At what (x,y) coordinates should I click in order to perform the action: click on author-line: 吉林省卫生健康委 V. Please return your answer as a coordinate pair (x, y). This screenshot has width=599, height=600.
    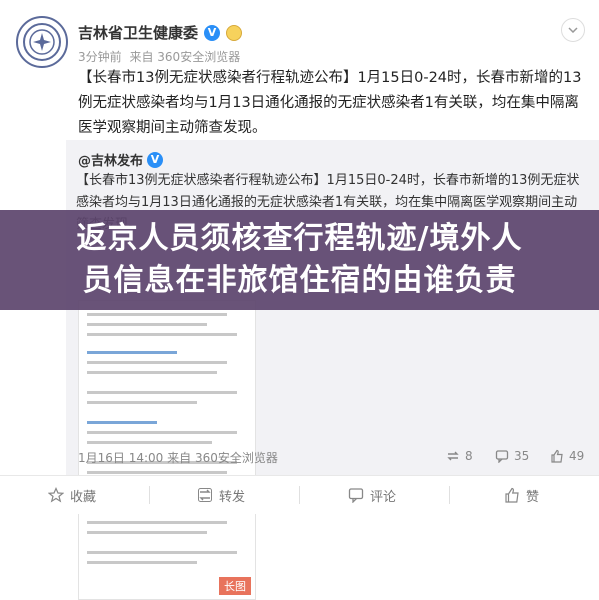
    Looking at the image, I should click on (160, 32).